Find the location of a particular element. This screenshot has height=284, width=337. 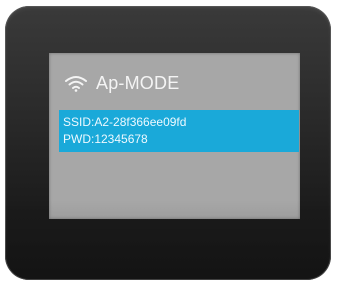

title-row: Ap-MODE is located at coordinates (121, 83).